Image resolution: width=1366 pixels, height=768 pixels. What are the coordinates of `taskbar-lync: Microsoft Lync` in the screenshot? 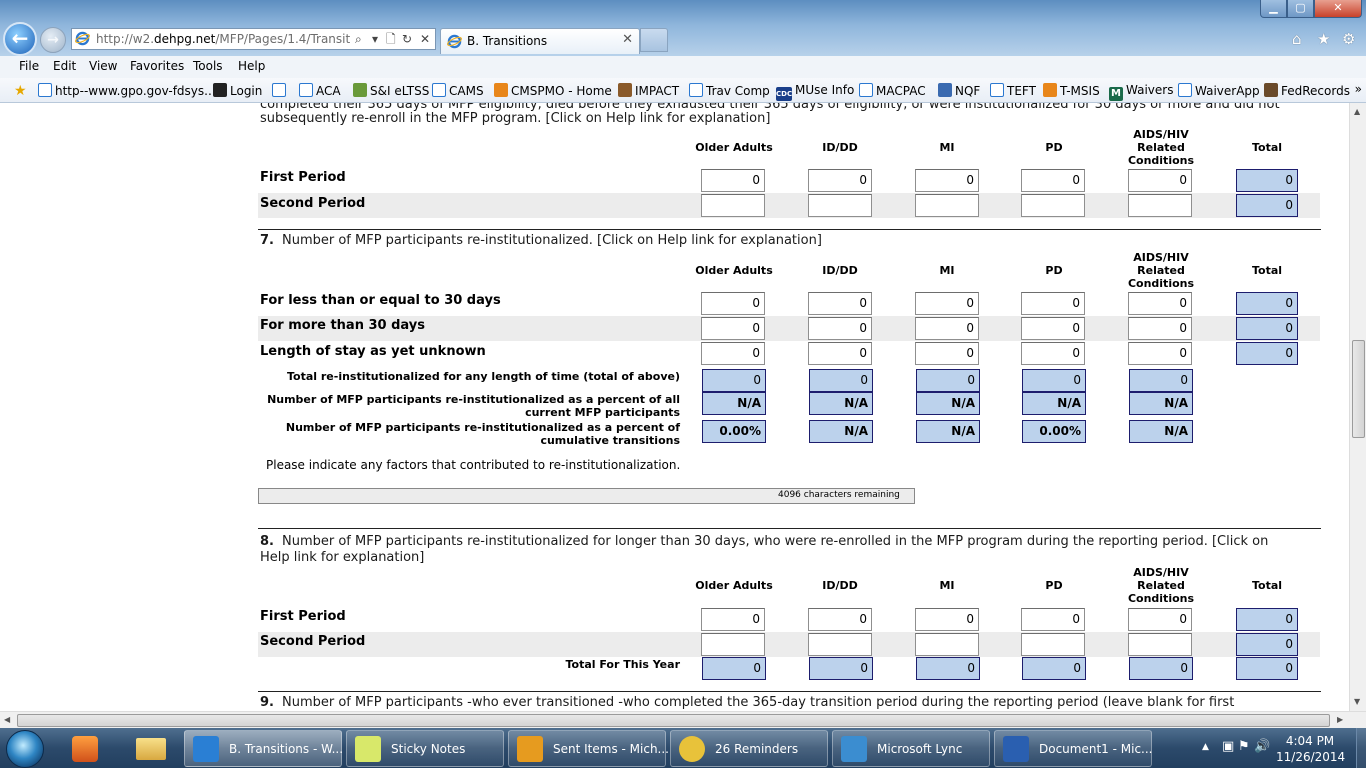 It's located at (911, 748).